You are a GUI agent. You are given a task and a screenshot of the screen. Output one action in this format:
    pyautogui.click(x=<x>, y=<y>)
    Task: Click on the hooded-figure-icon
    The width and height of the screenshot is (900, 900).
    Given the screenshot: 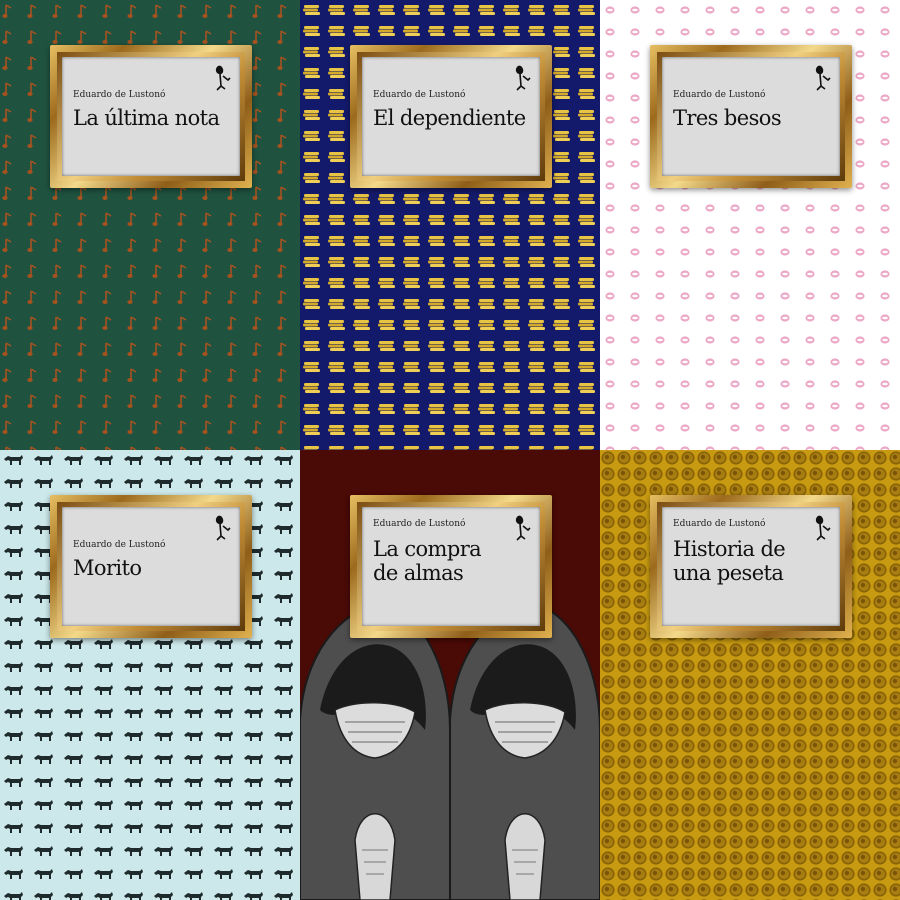 What is the action you would take?
    pyautogui.click(x=450, y=751)
    